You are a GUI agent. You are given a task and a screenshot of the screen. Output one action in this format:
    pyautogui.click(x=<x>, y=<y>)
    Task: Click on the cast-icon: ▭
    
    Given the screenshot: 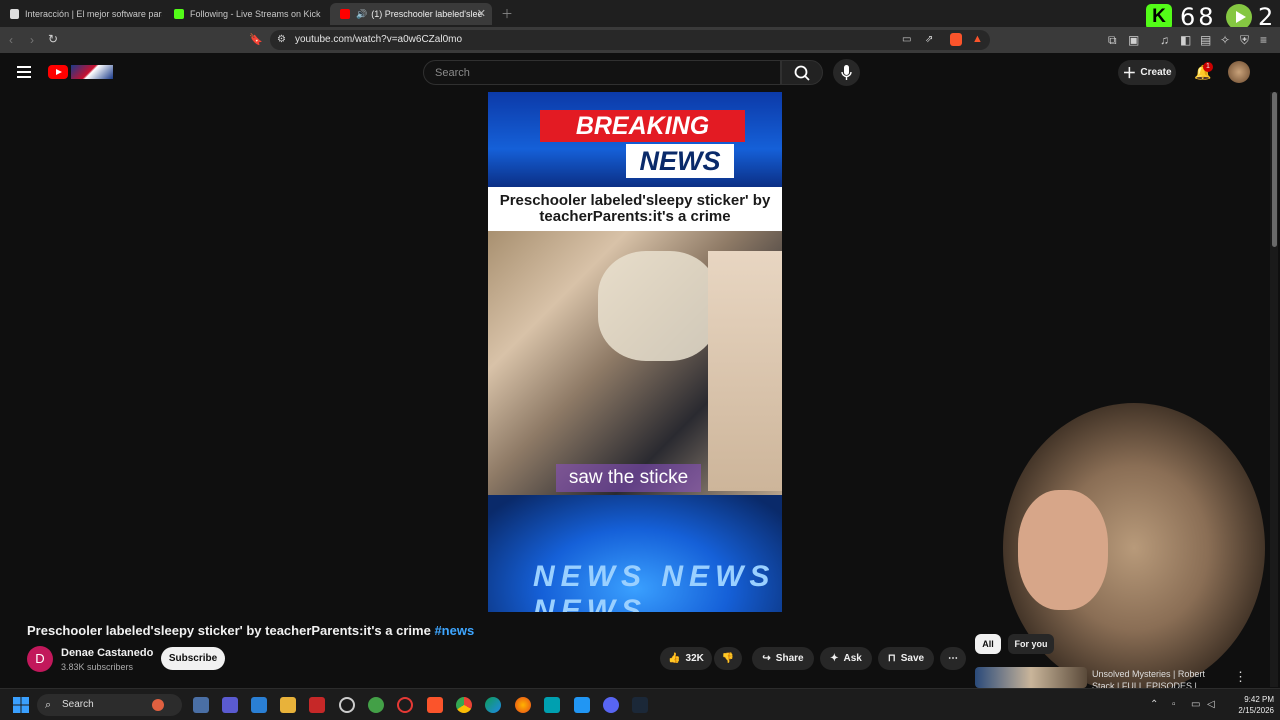 What is the action you would take?
    pyautogui.click(x=906, y=40)
    